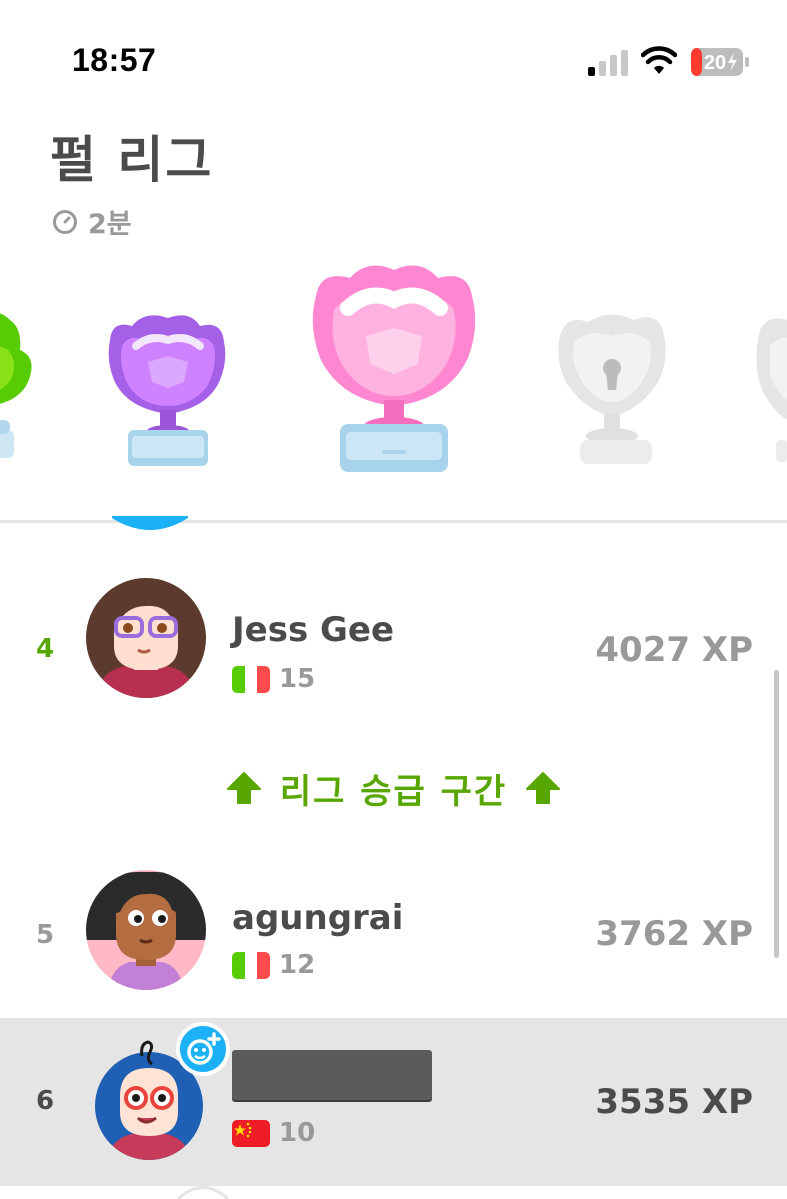  What do you see at coordinates (114, 60) in the screenshot?
I see `clock: 18:57` at bounding box center [114, 60].